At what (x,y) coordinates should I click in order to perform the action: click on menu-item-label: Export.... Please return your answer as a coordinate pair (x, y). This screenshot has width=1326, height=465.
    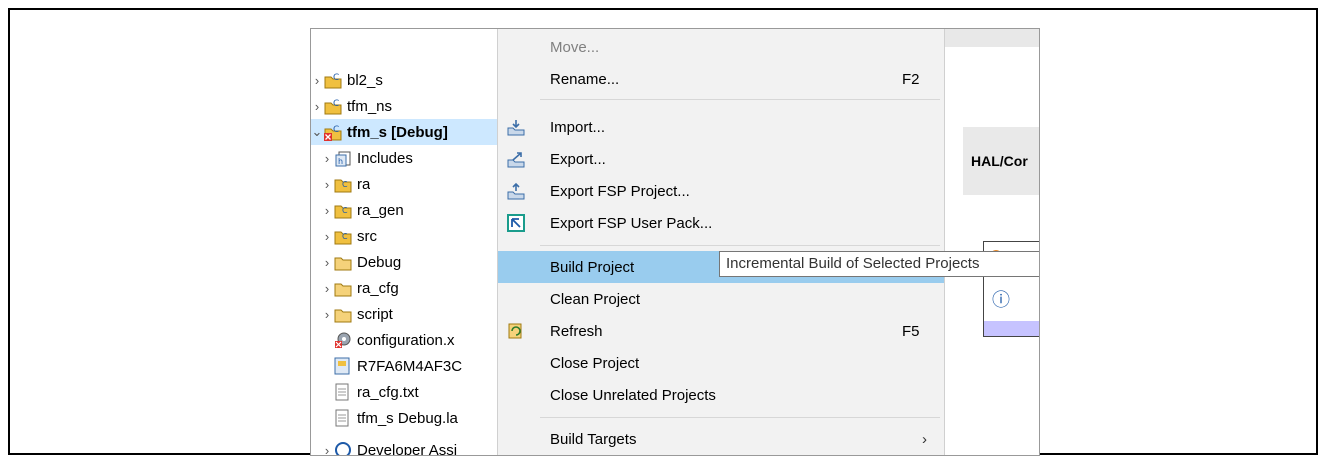
    Looking at the image, I should click on (578, 159).